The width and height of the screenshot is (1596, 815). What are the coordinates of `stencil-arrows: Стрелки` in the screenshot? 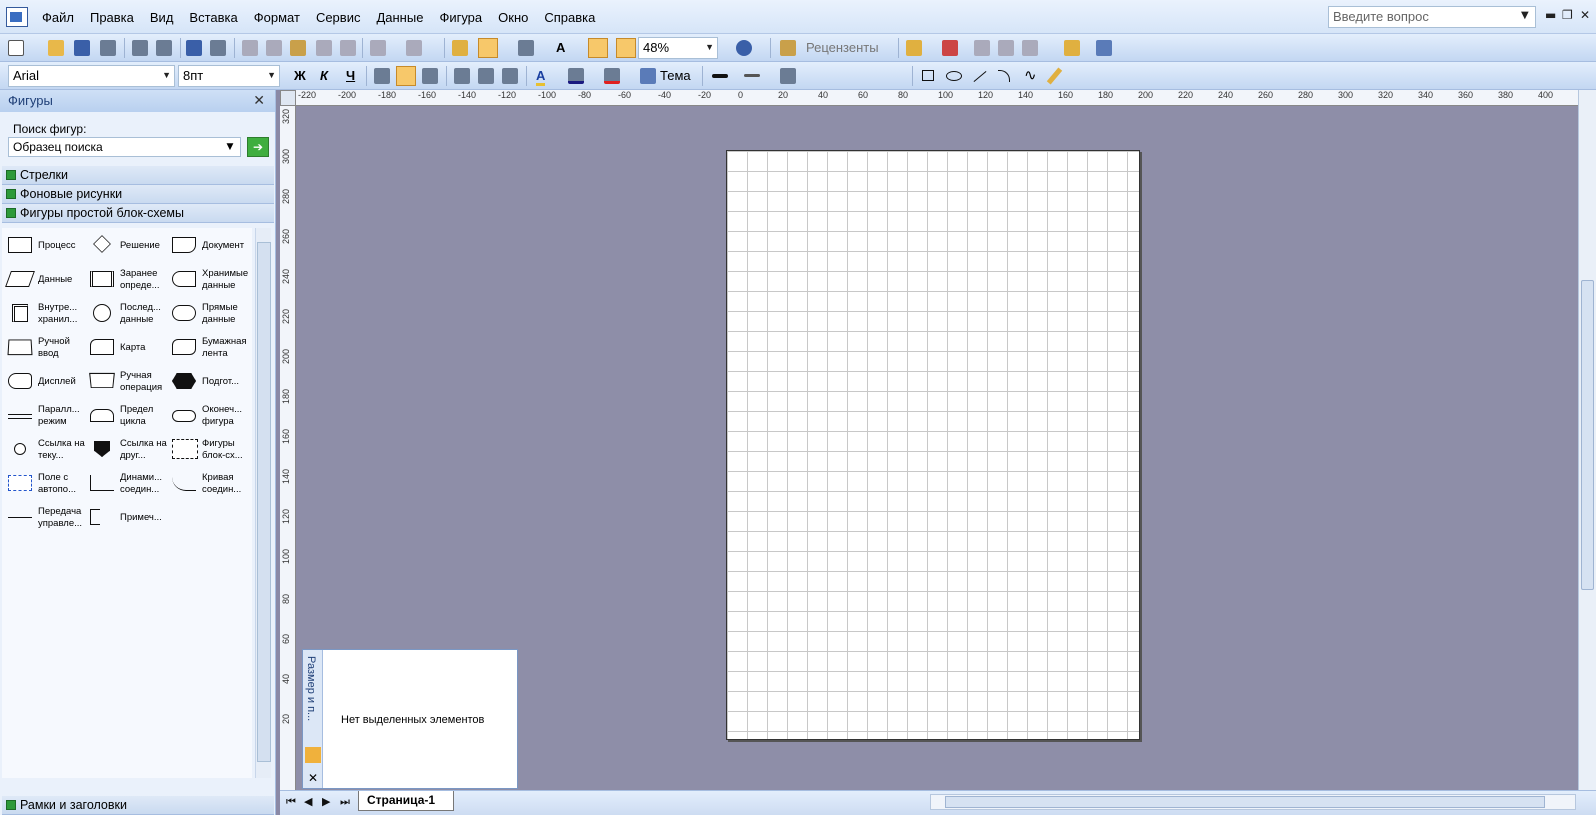 It's located at (138, 175).